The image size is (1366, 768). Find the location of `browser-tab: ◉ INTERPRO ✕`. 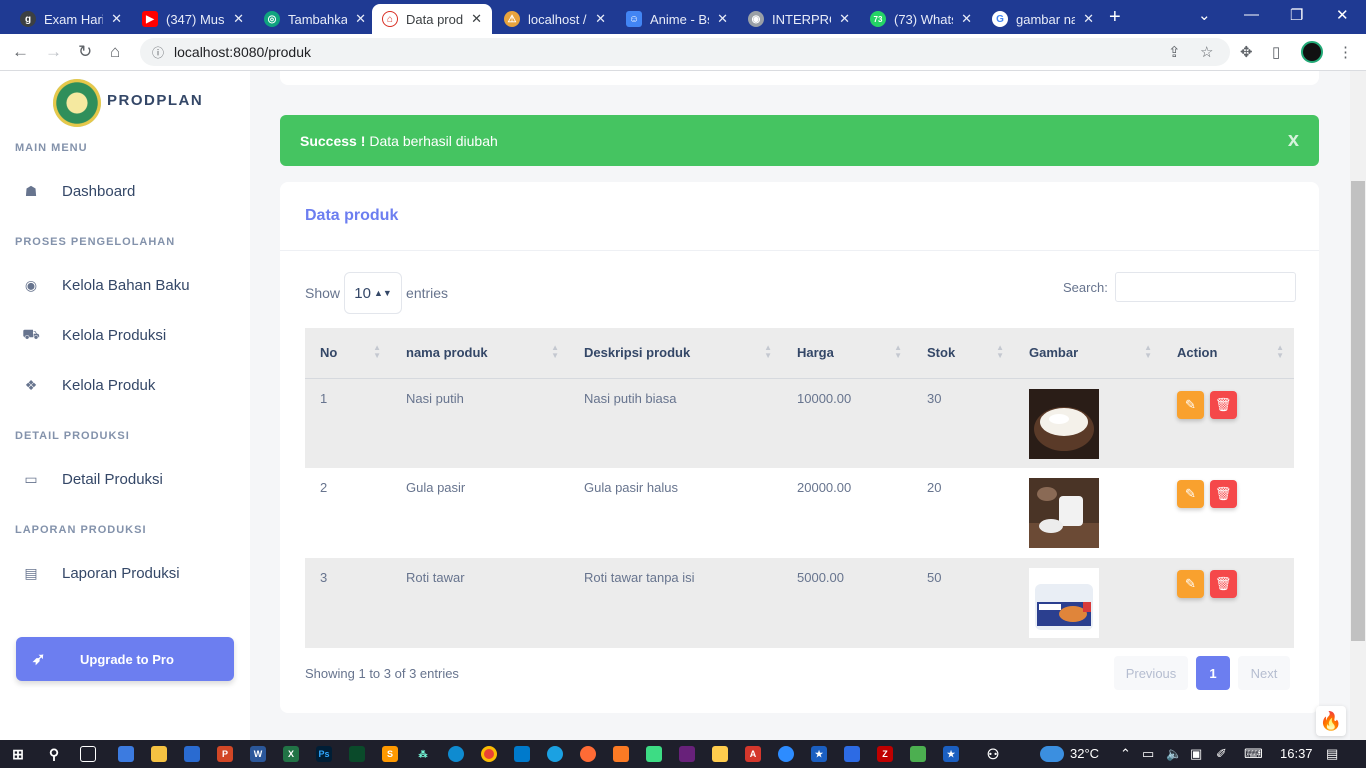

browser-tab: ◉ INTERPRO ✕ is located at coordinates (799, 19).